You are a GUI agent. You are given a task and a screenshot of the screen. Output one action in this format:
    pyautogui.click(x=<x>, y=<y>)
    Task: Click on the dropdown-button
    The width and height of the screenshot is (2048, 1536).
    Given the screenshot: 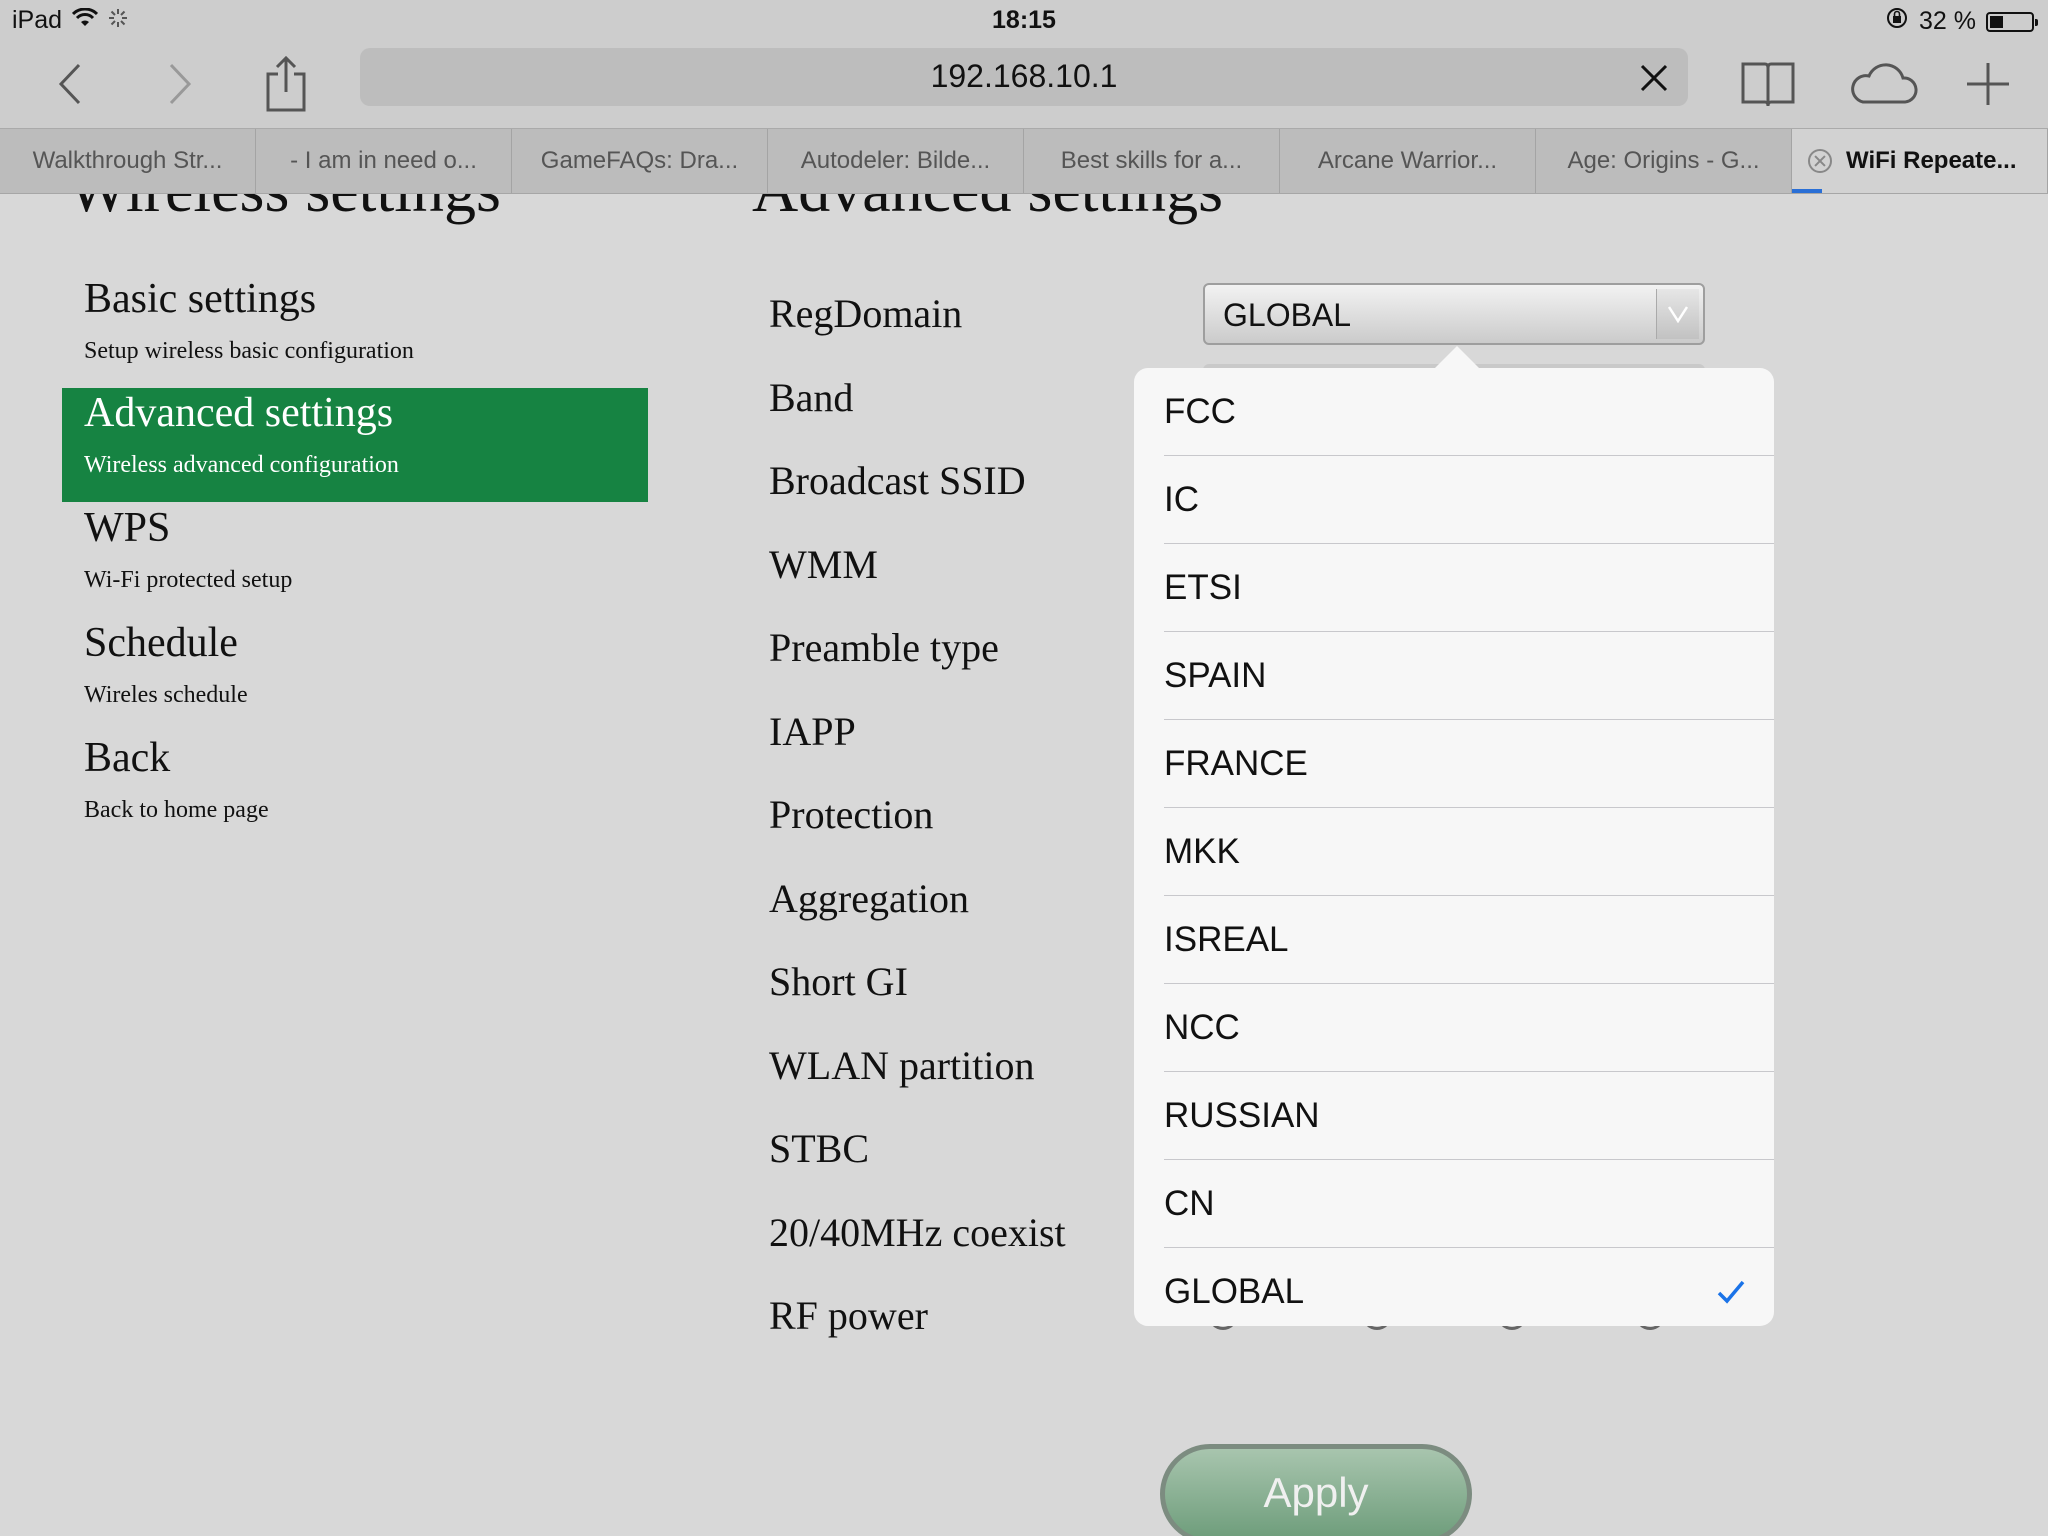 What is the action you would take?
    pyautogui.click(x=1677, y=314)
    